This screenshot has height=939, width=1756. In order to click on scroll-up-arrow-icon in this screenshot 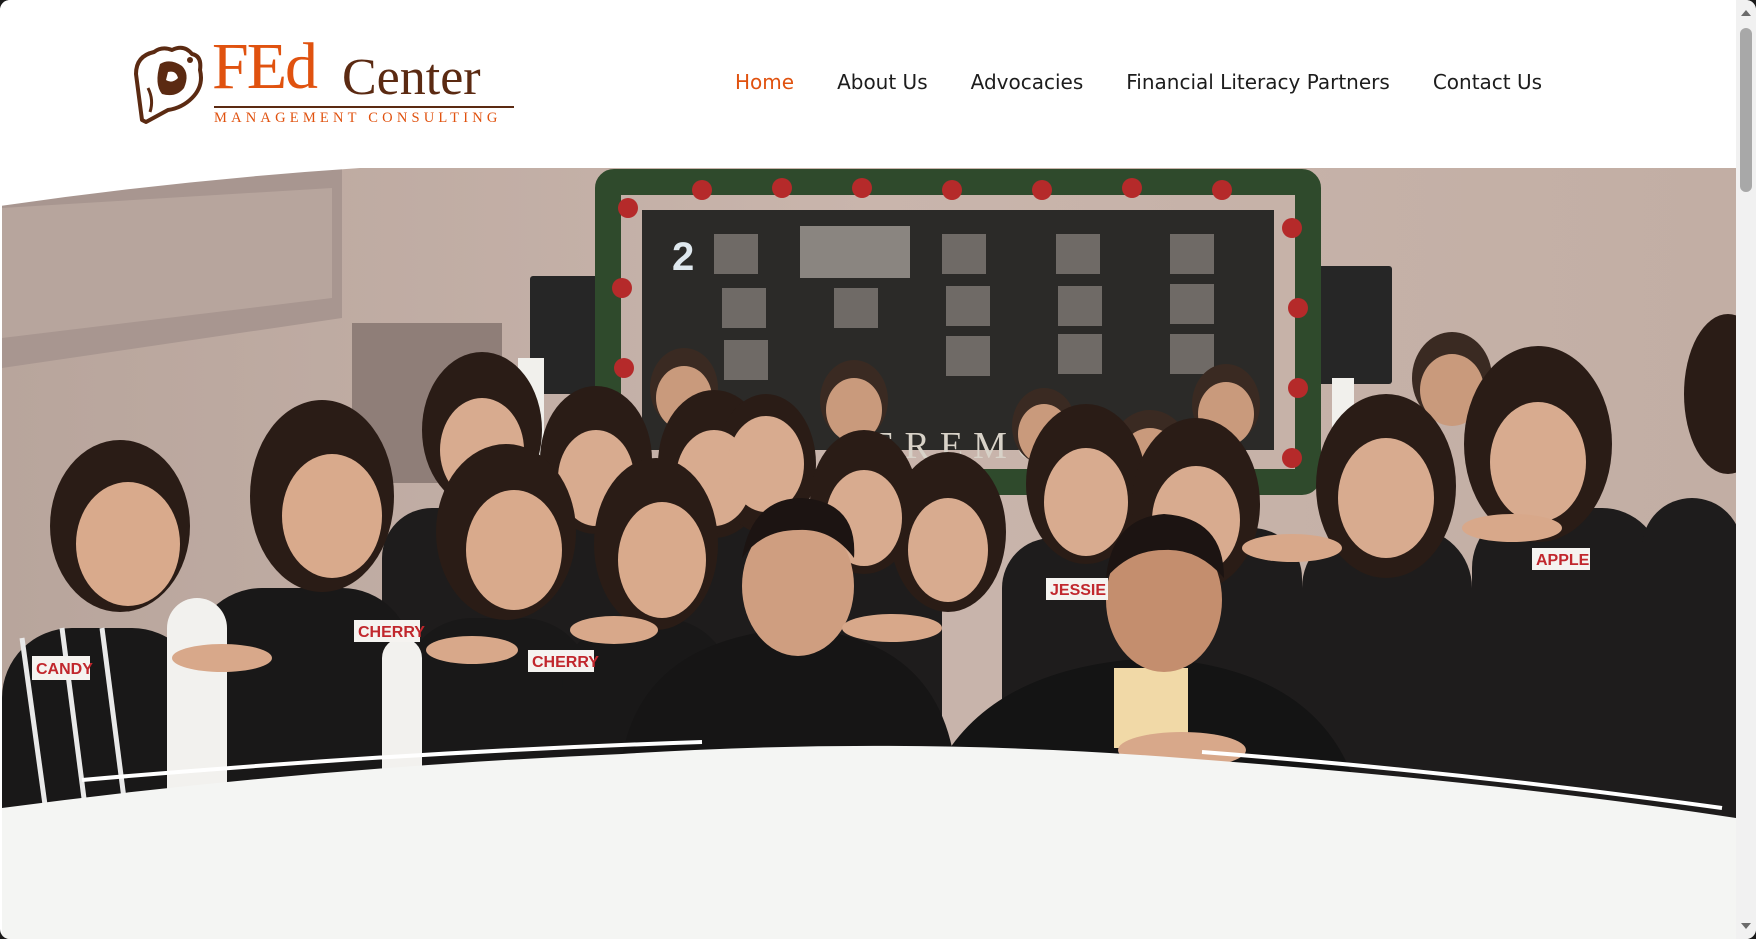, I will do `click(1746, 13)`.